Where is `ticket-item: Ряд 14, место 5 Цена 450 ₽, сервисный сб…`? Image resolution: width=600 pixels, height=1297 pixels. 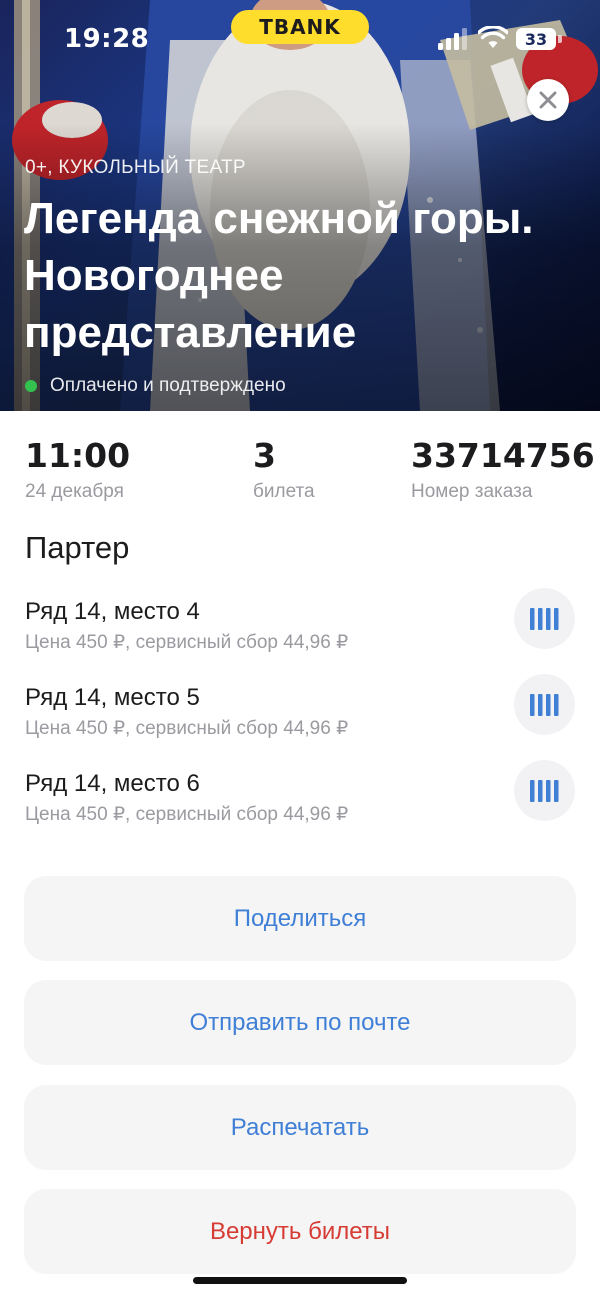 ticket-item: Ряд 14, место 5 Цена 450 ₽, сервисный сб… is located at coordinates (300, 714).